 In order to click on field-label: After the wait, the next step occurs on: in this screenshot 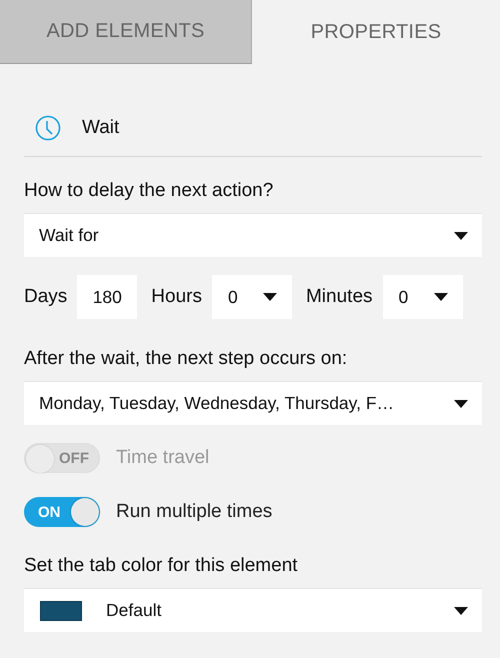, I will do `click(186, 359)`.